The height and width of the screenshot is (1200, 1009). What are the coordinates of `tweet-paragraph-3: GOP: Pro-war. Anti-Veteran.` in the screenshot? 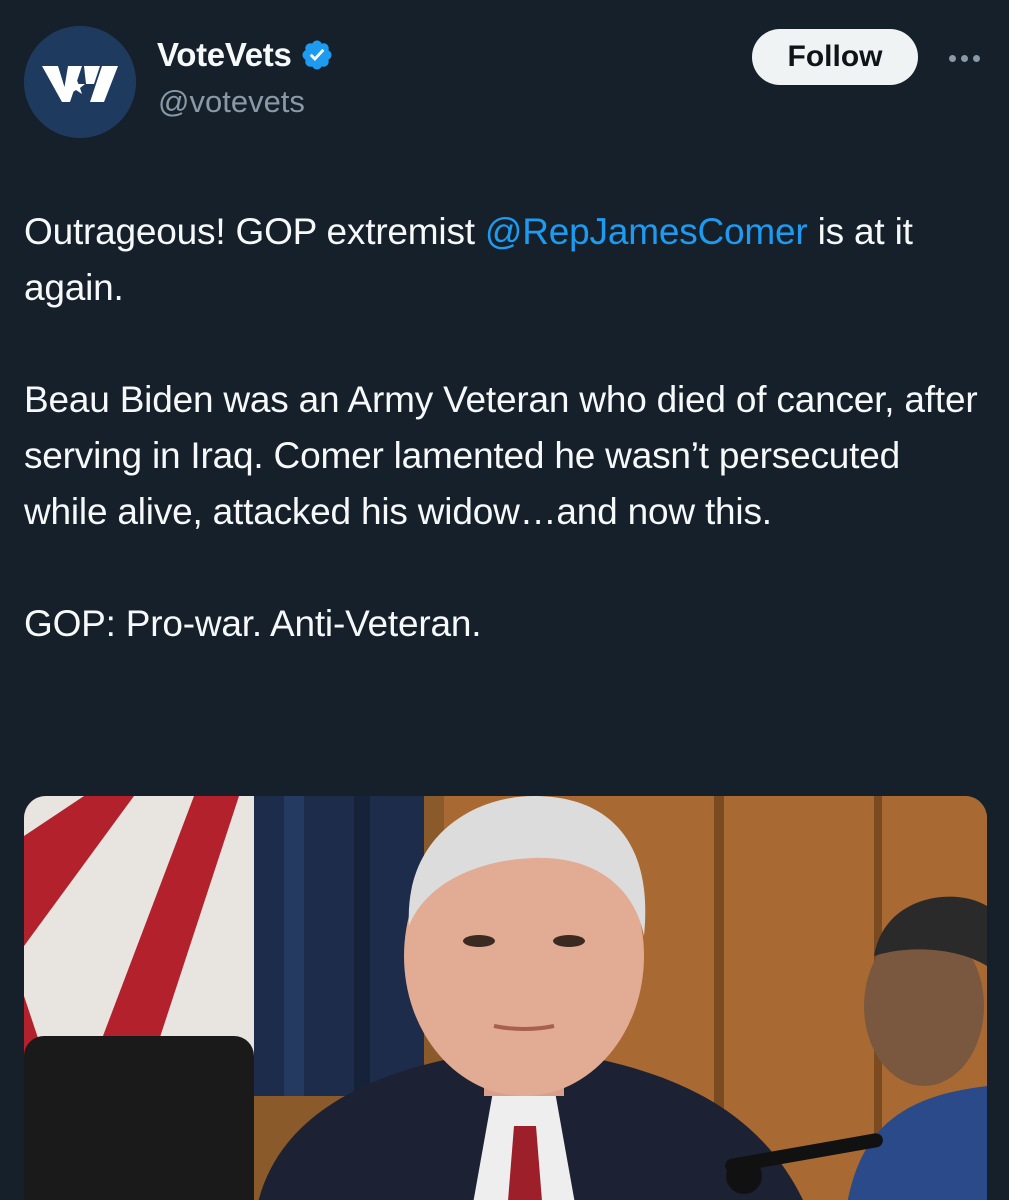 It's located at (253, 623).